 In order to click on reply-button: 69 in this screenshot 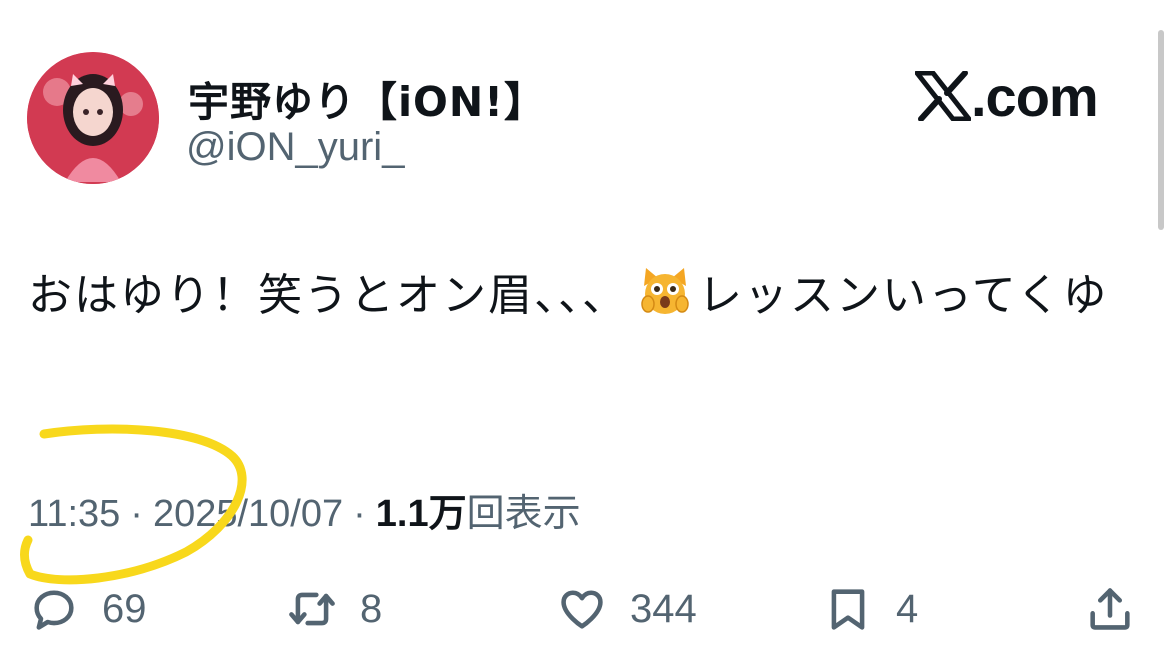, I will do `click(87, 609)`.